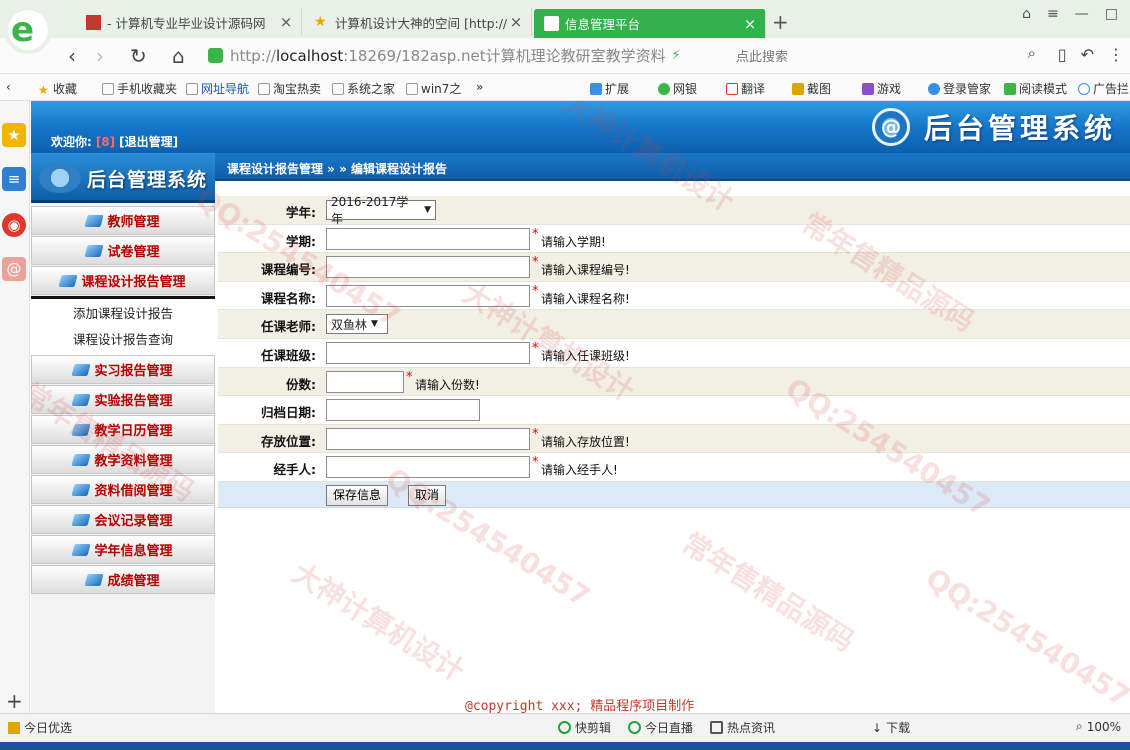 This screenshot has width=1130, height=750. Describe the element at coordinates (1053, 14) in the screenshot. I see `menu-icon: ≡` at that location.